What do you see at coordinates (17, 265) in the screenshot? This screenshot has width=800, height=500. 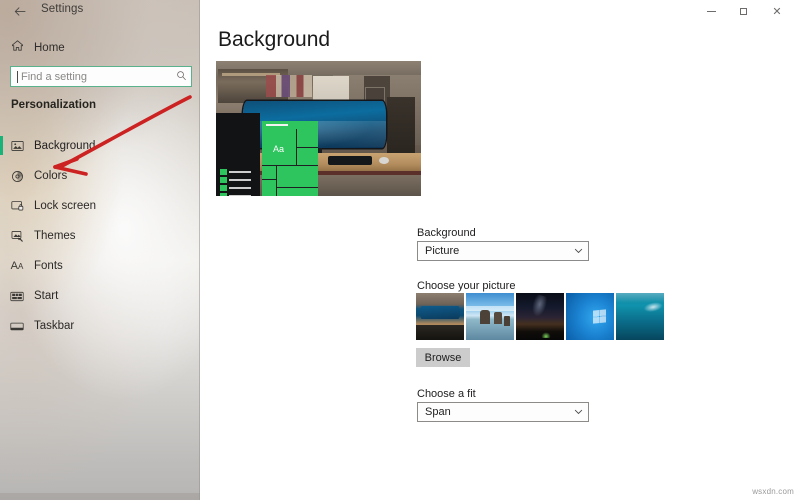 I see `fonts-icon: AA` at bounding box center [17, 265].